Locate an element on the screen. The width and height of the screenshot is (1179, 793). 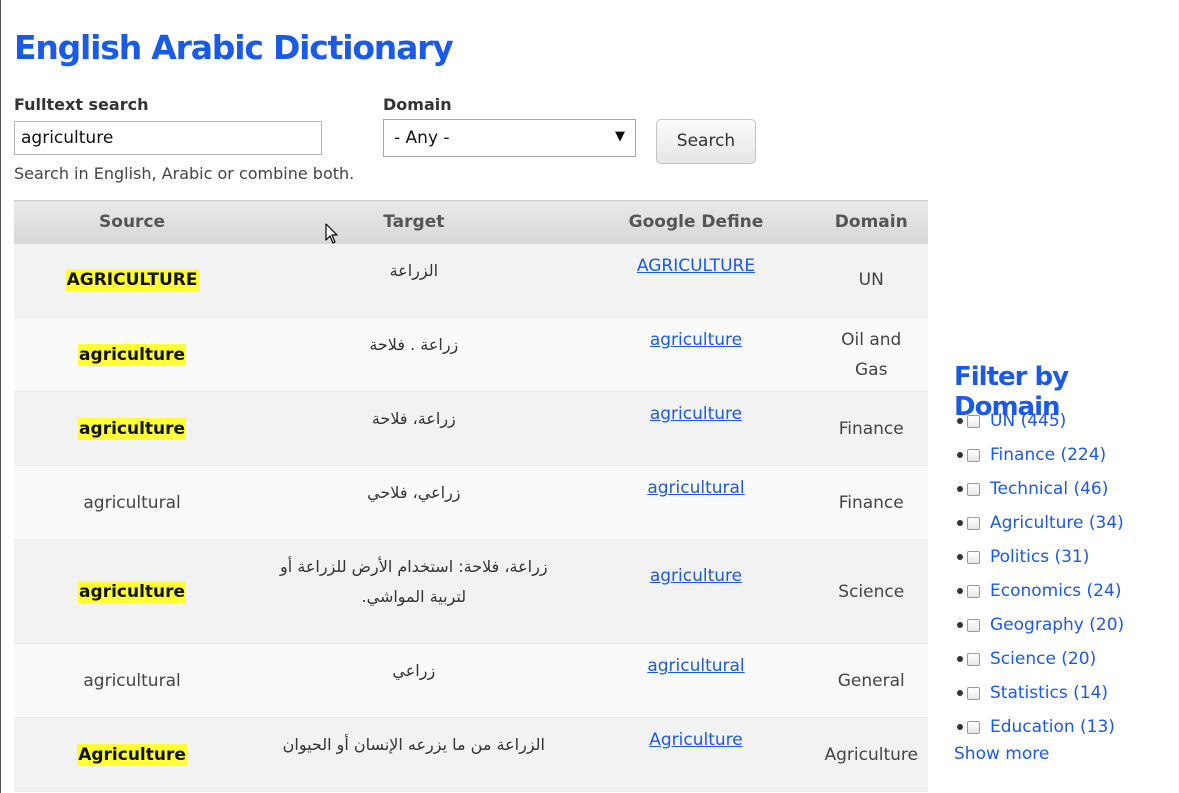
domain-select: - Any - ▼ is located at coordinates (509, 138).